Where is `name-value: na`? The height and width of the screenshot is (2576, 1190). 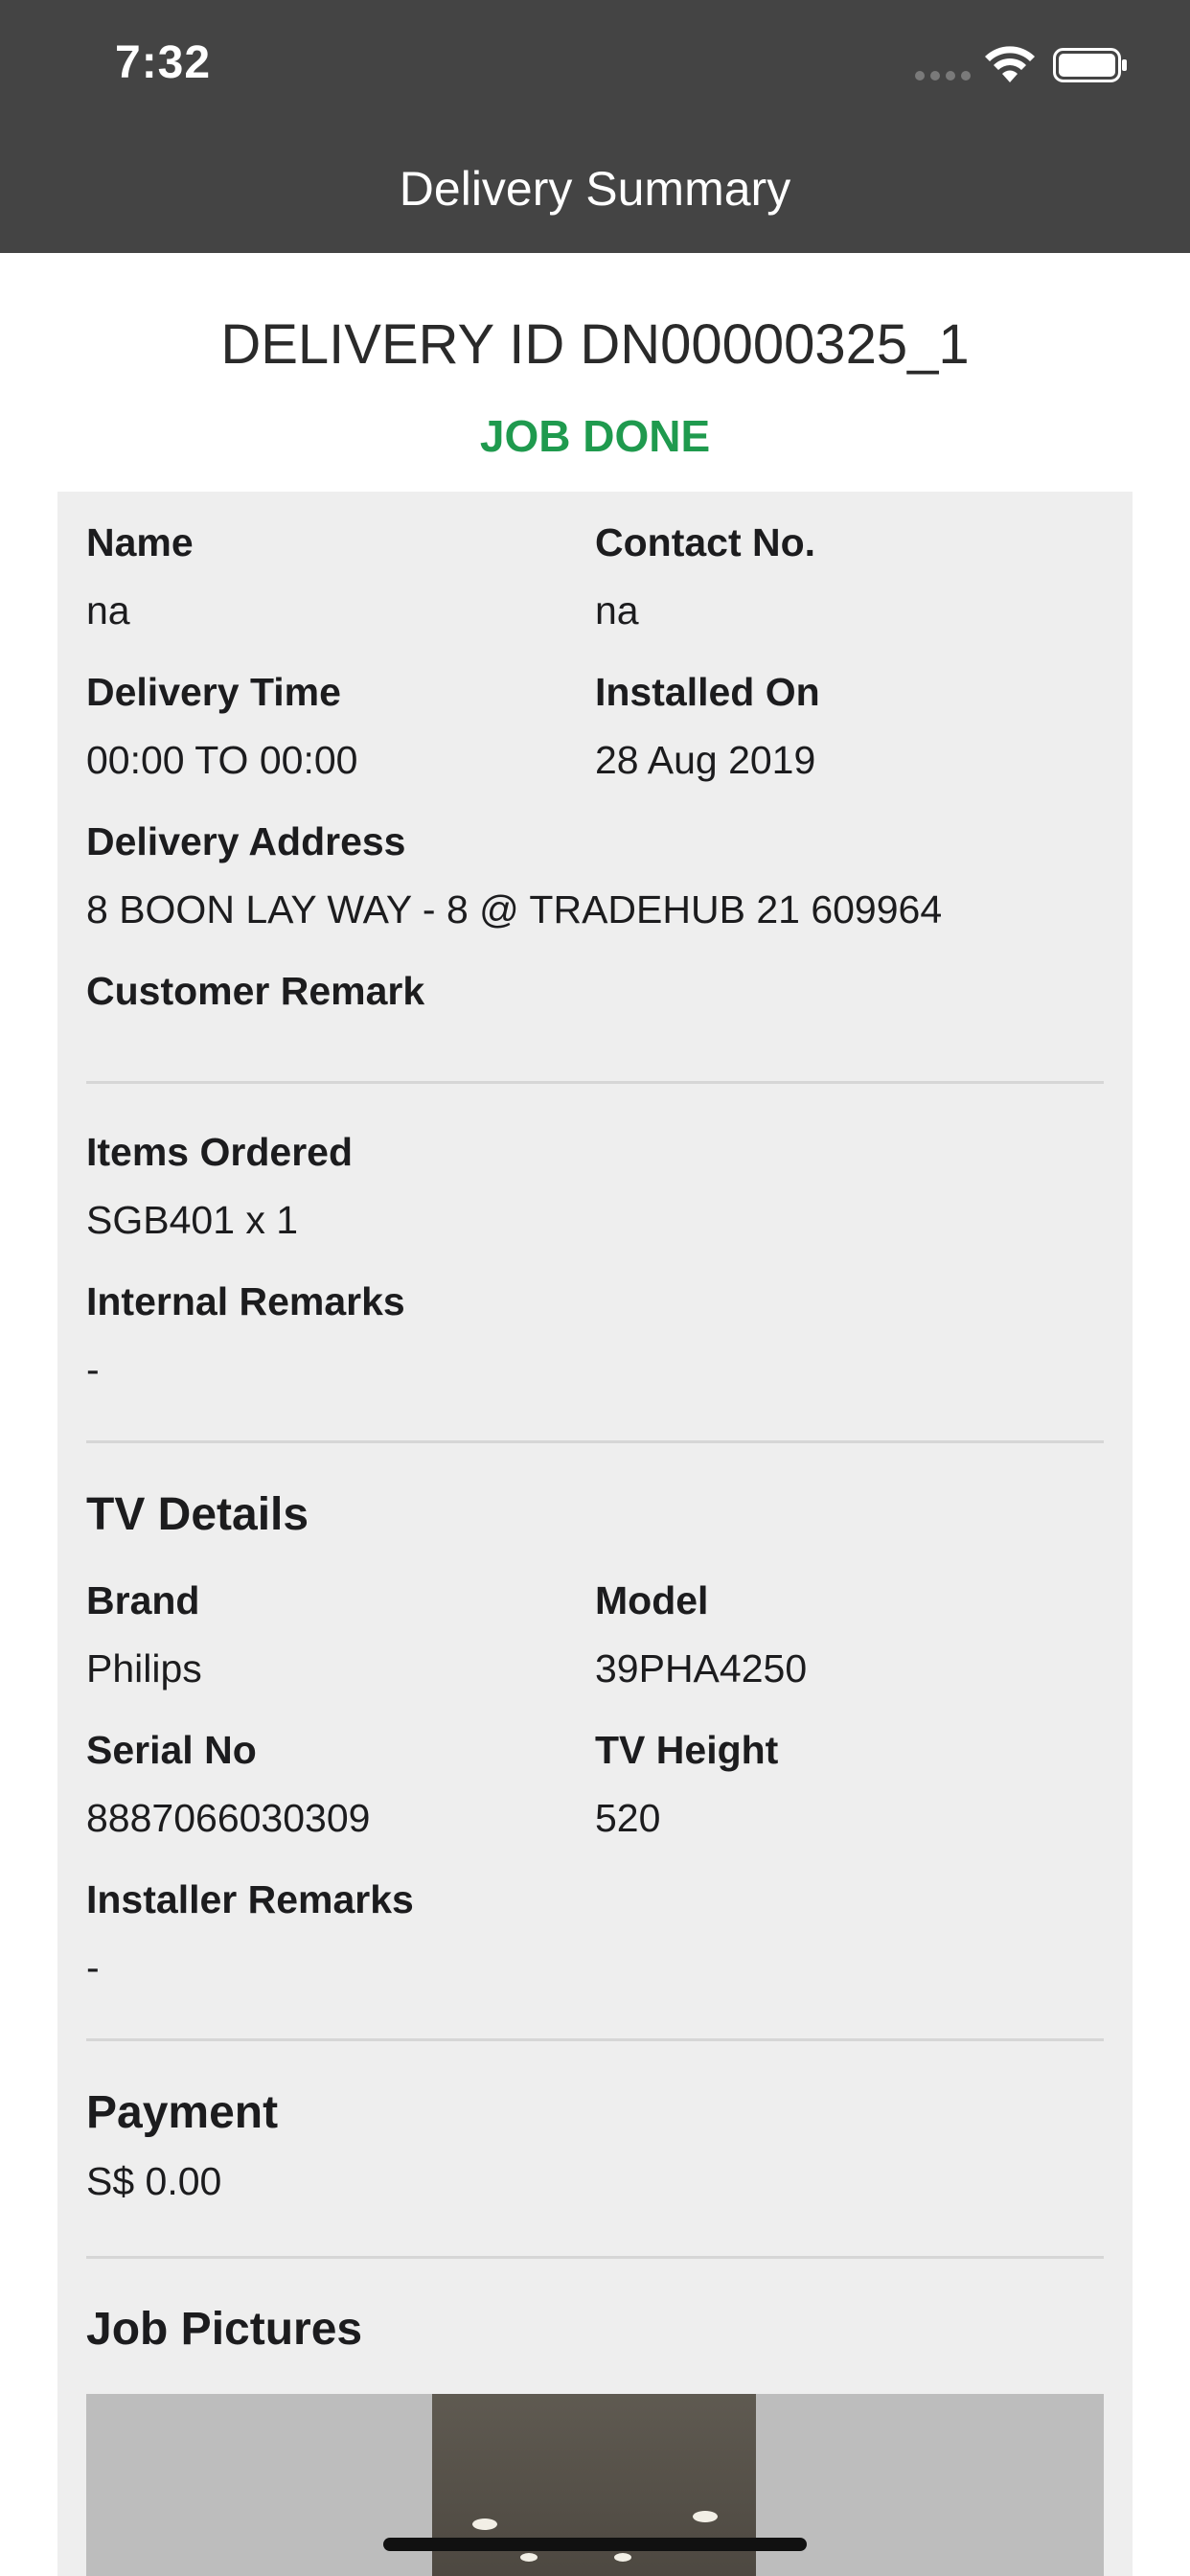 name-value: na is located at coordinates (108, 610).